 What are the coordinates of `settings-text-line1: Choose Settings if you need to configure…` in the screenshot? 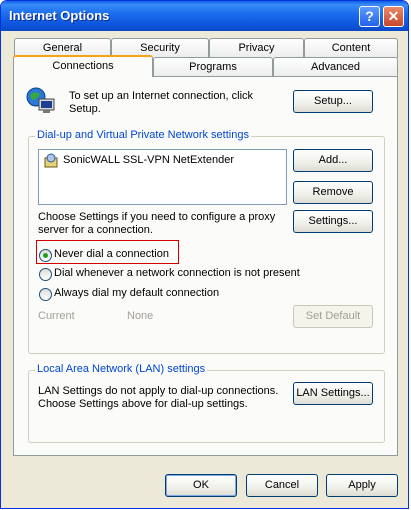 It's located at (157, 217).